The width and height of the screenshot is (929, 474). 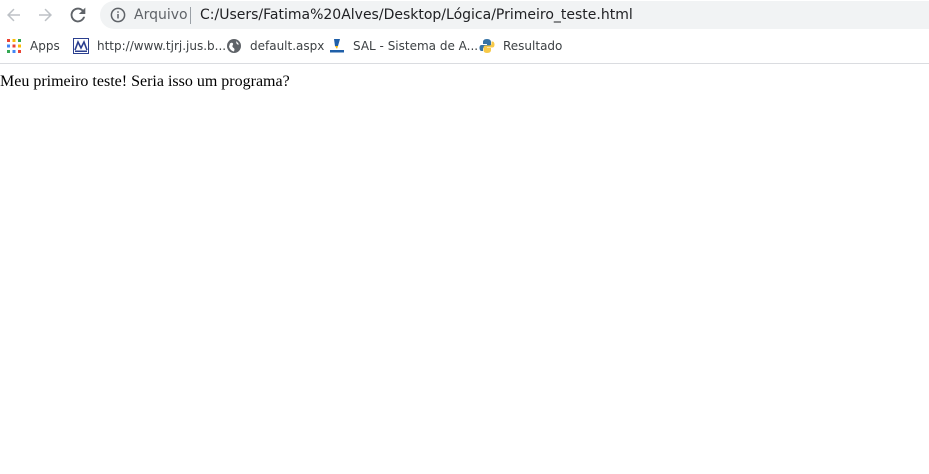 I want to click on tjrj-favicon, so click(x=81, y=46).